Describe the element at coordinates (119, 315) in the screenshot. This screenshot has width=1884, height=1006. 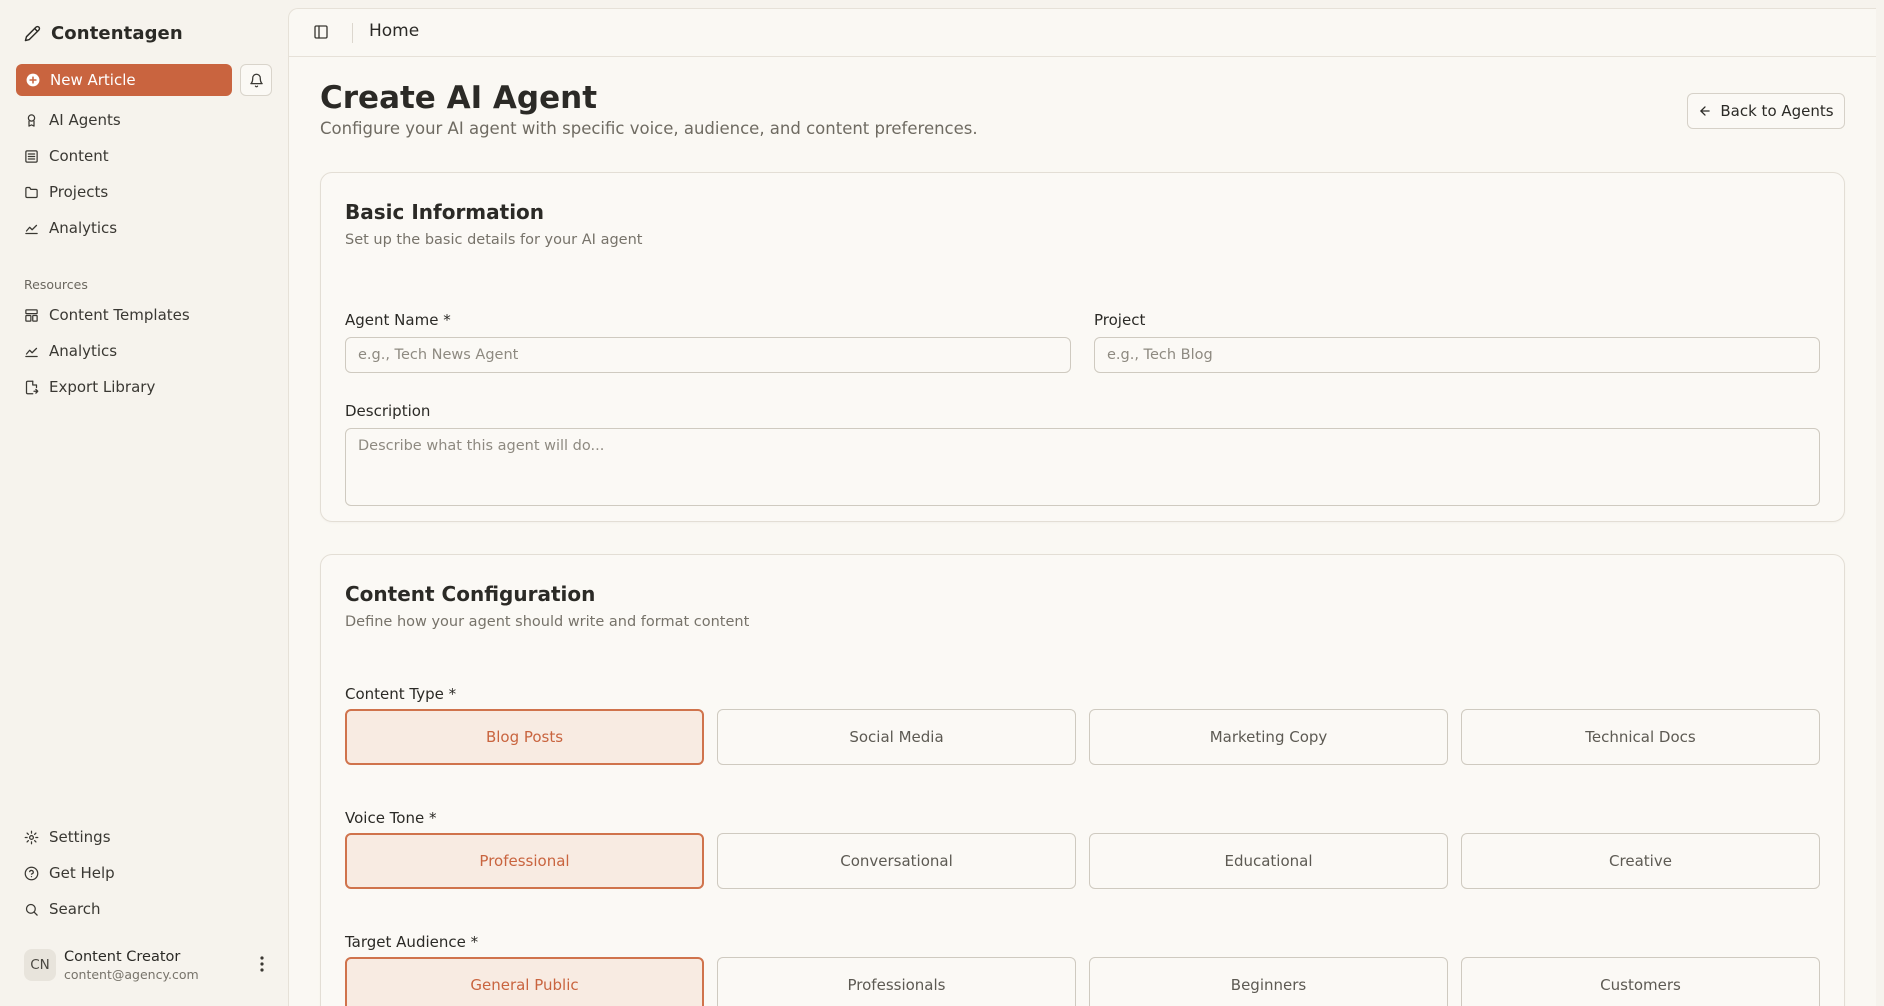
I see `sidebar-item-label: Content Templates` at that location.